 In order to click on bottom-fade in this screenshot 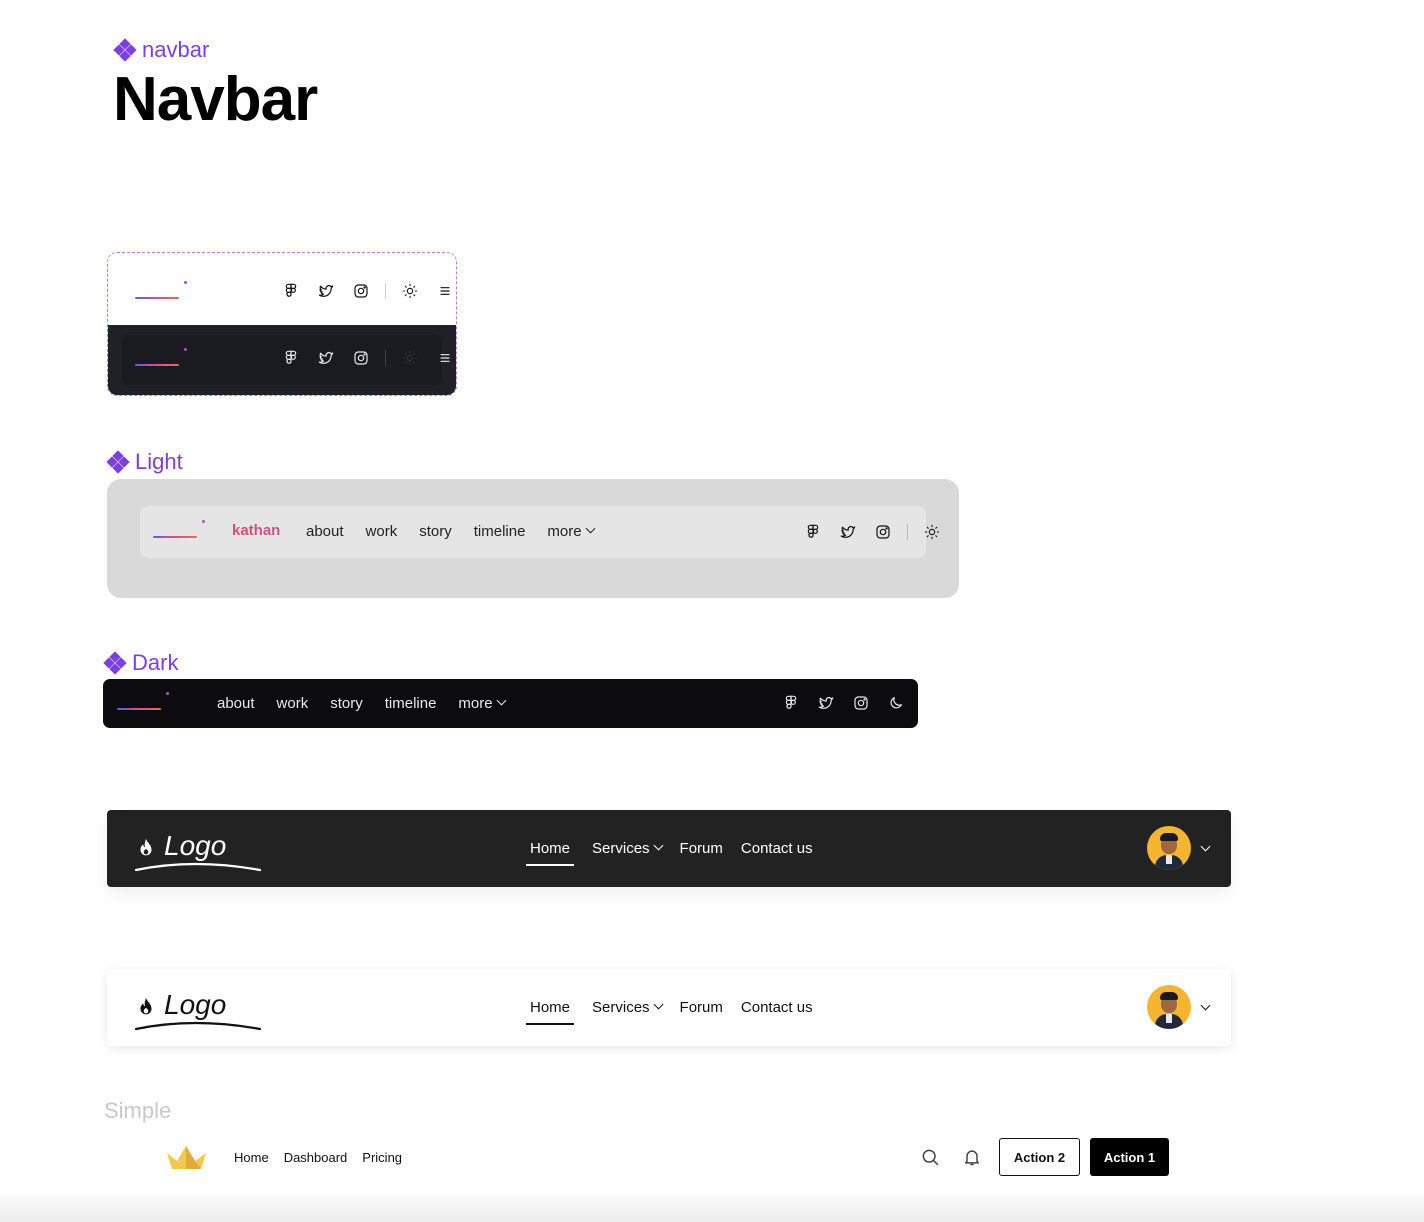, I will do `click(712, 1205)`.